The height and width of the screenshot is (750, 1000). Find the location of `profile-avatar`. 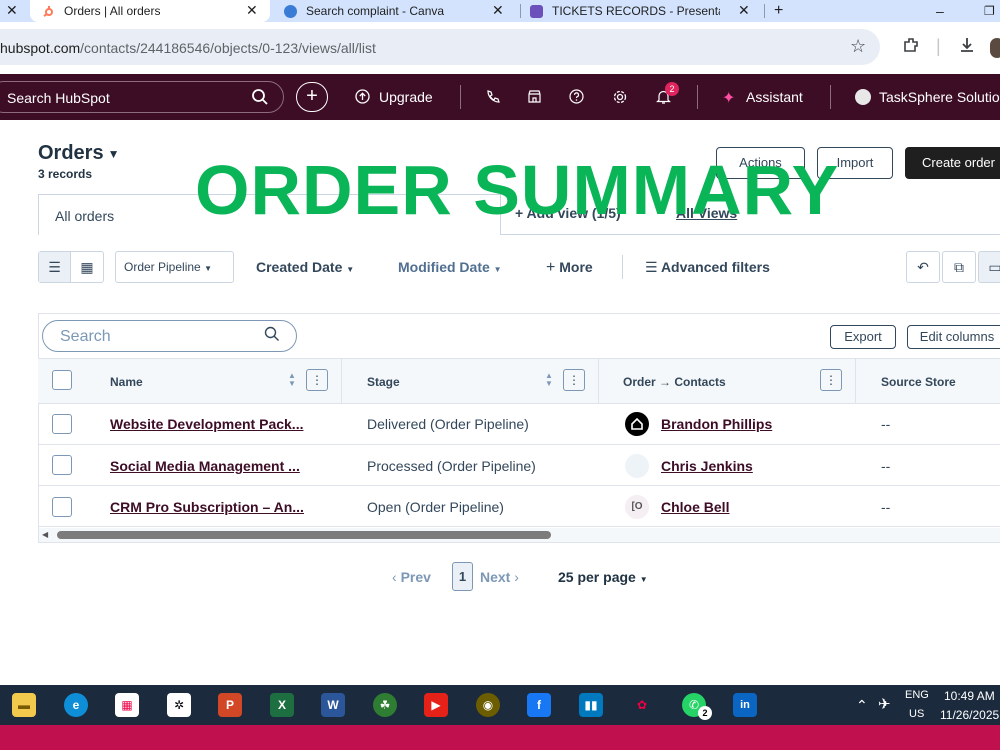

profile-avatar is located at coordinates (995, 48).